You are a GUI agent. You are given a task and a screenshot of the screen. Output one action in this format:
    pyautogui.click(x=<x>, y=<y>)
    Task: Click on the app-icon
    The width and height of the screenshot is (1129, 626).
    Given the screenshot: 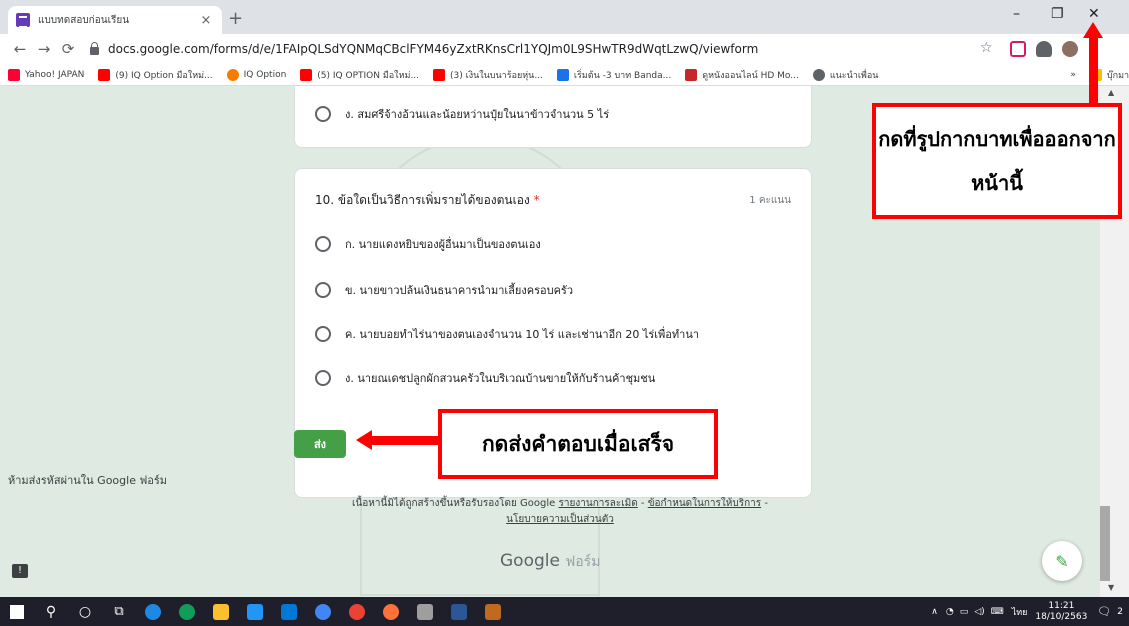 What is the action you would take?
    pyautogui.click(x=493, y=611)
    